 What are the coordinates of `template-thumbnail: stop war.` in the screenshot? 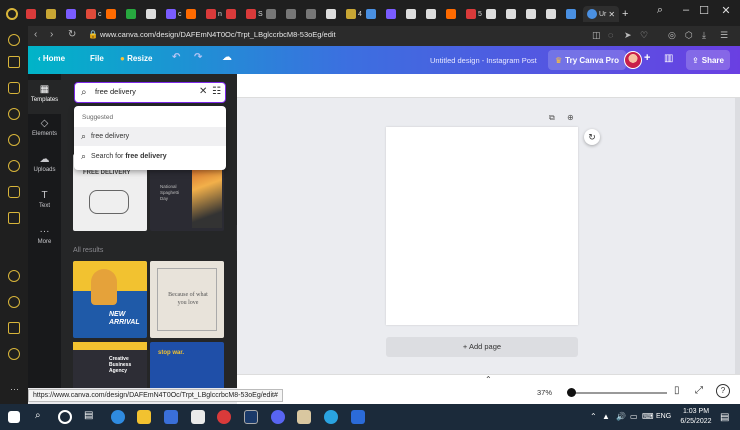 It's located at (187, 365).